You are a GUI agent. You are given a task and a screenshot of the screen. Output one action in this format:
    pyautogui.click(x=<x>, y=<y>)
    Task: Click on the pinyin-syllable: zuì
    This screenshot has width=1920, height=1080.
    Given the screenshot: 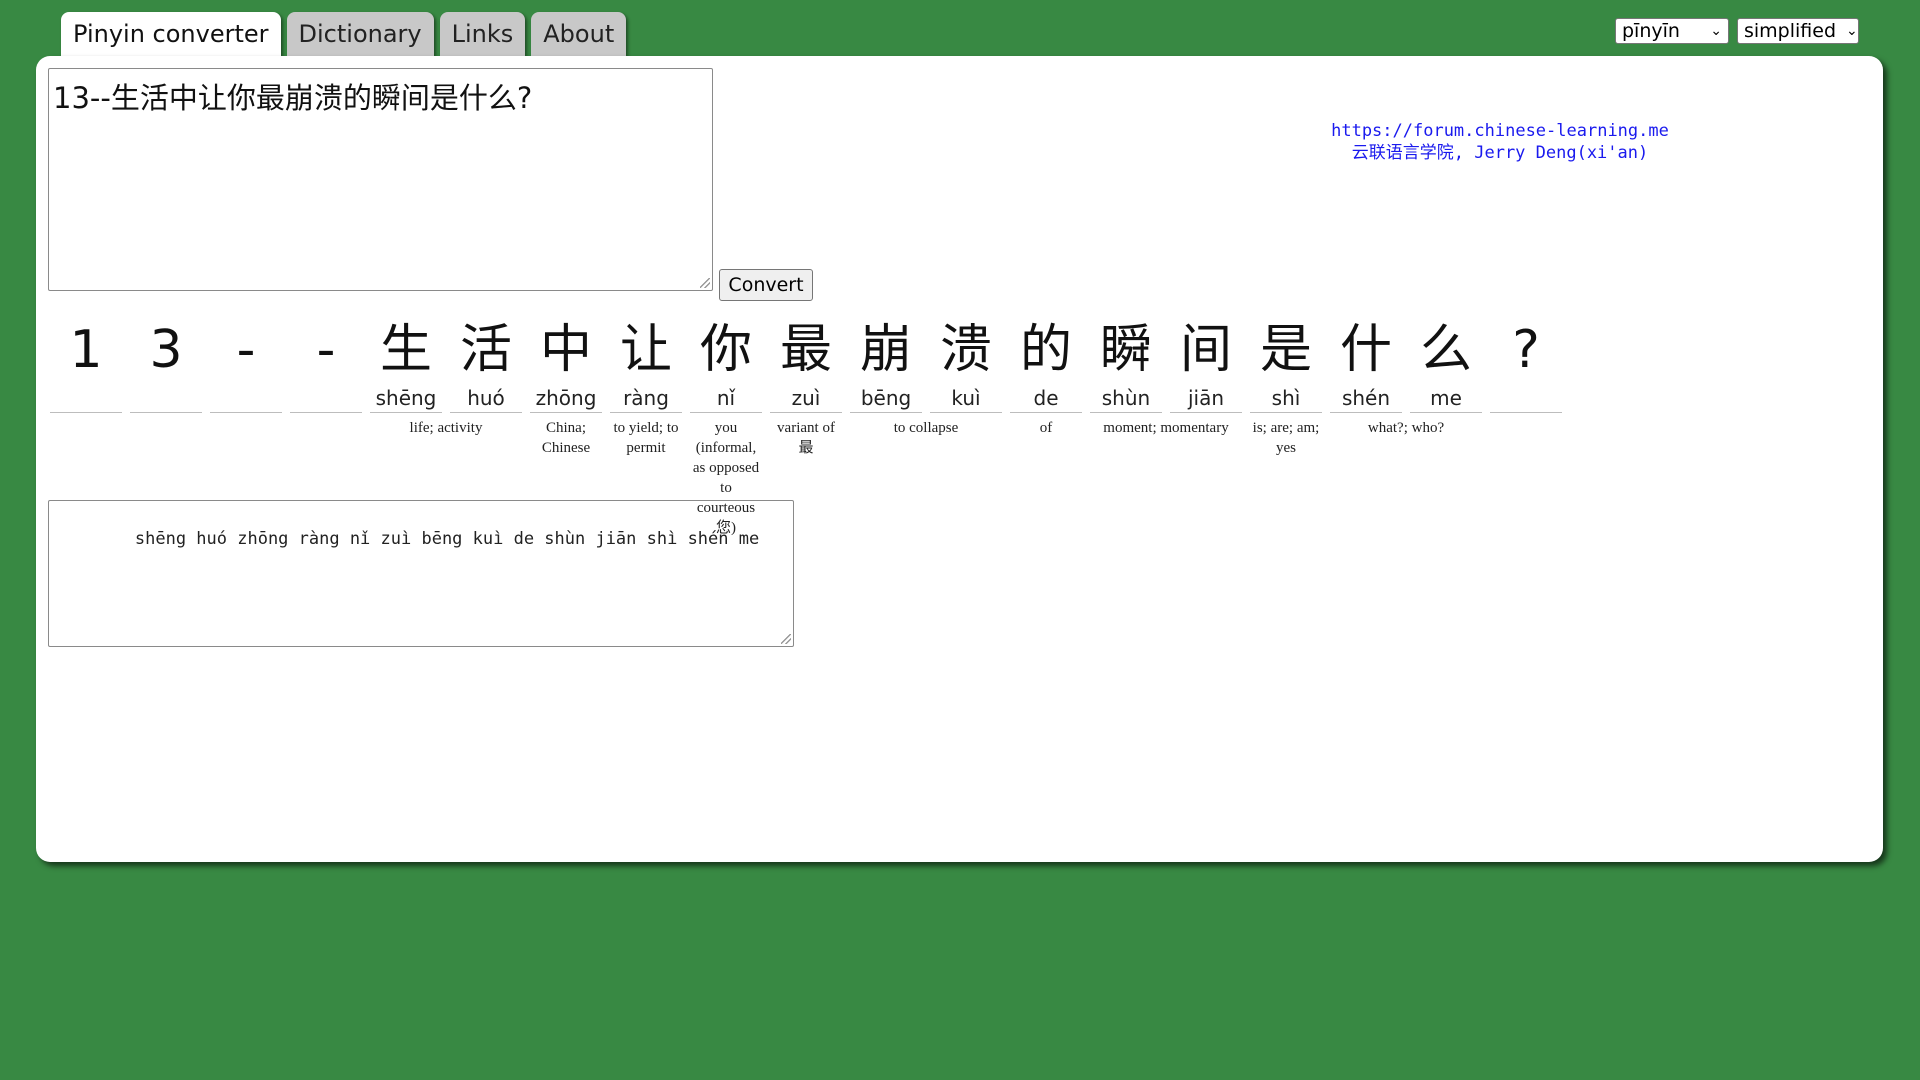 What is the action you would take?
    pyautogui.click(x=806, y=398)
    